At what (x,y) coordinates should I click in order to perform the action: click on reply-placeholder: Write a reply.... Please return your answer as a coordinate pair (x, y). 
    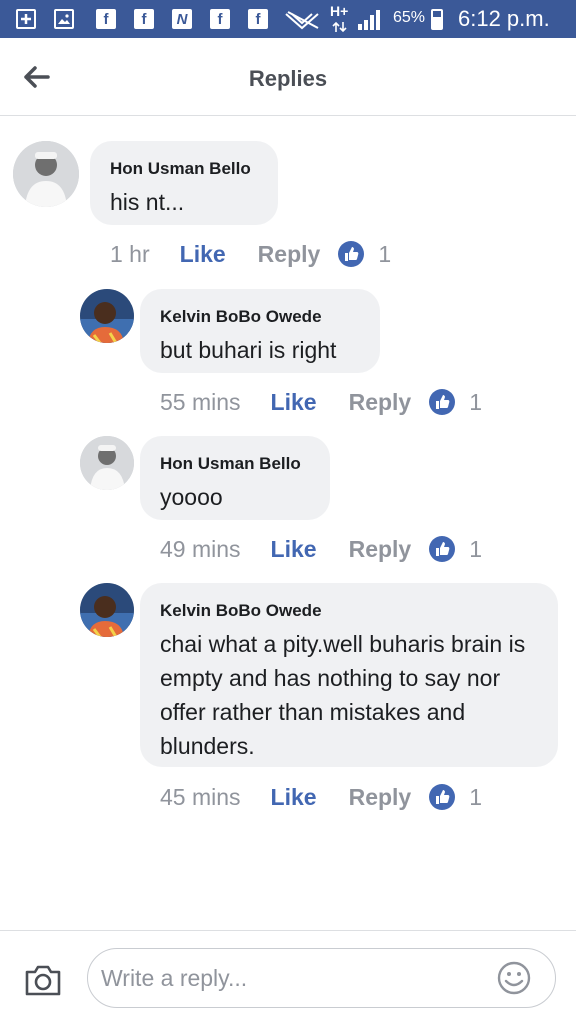
    Looking at the image, I should click on (174, 978).